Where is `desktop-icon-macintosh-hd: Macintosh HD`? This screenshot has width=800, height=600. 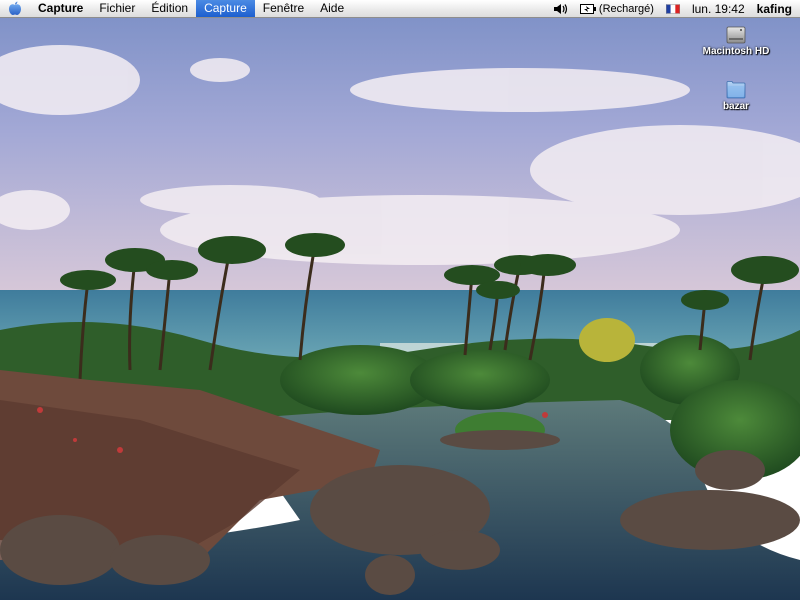
desktop-icon-macintosh-hd: Macintosh HD is located at coordinates (736, 41).